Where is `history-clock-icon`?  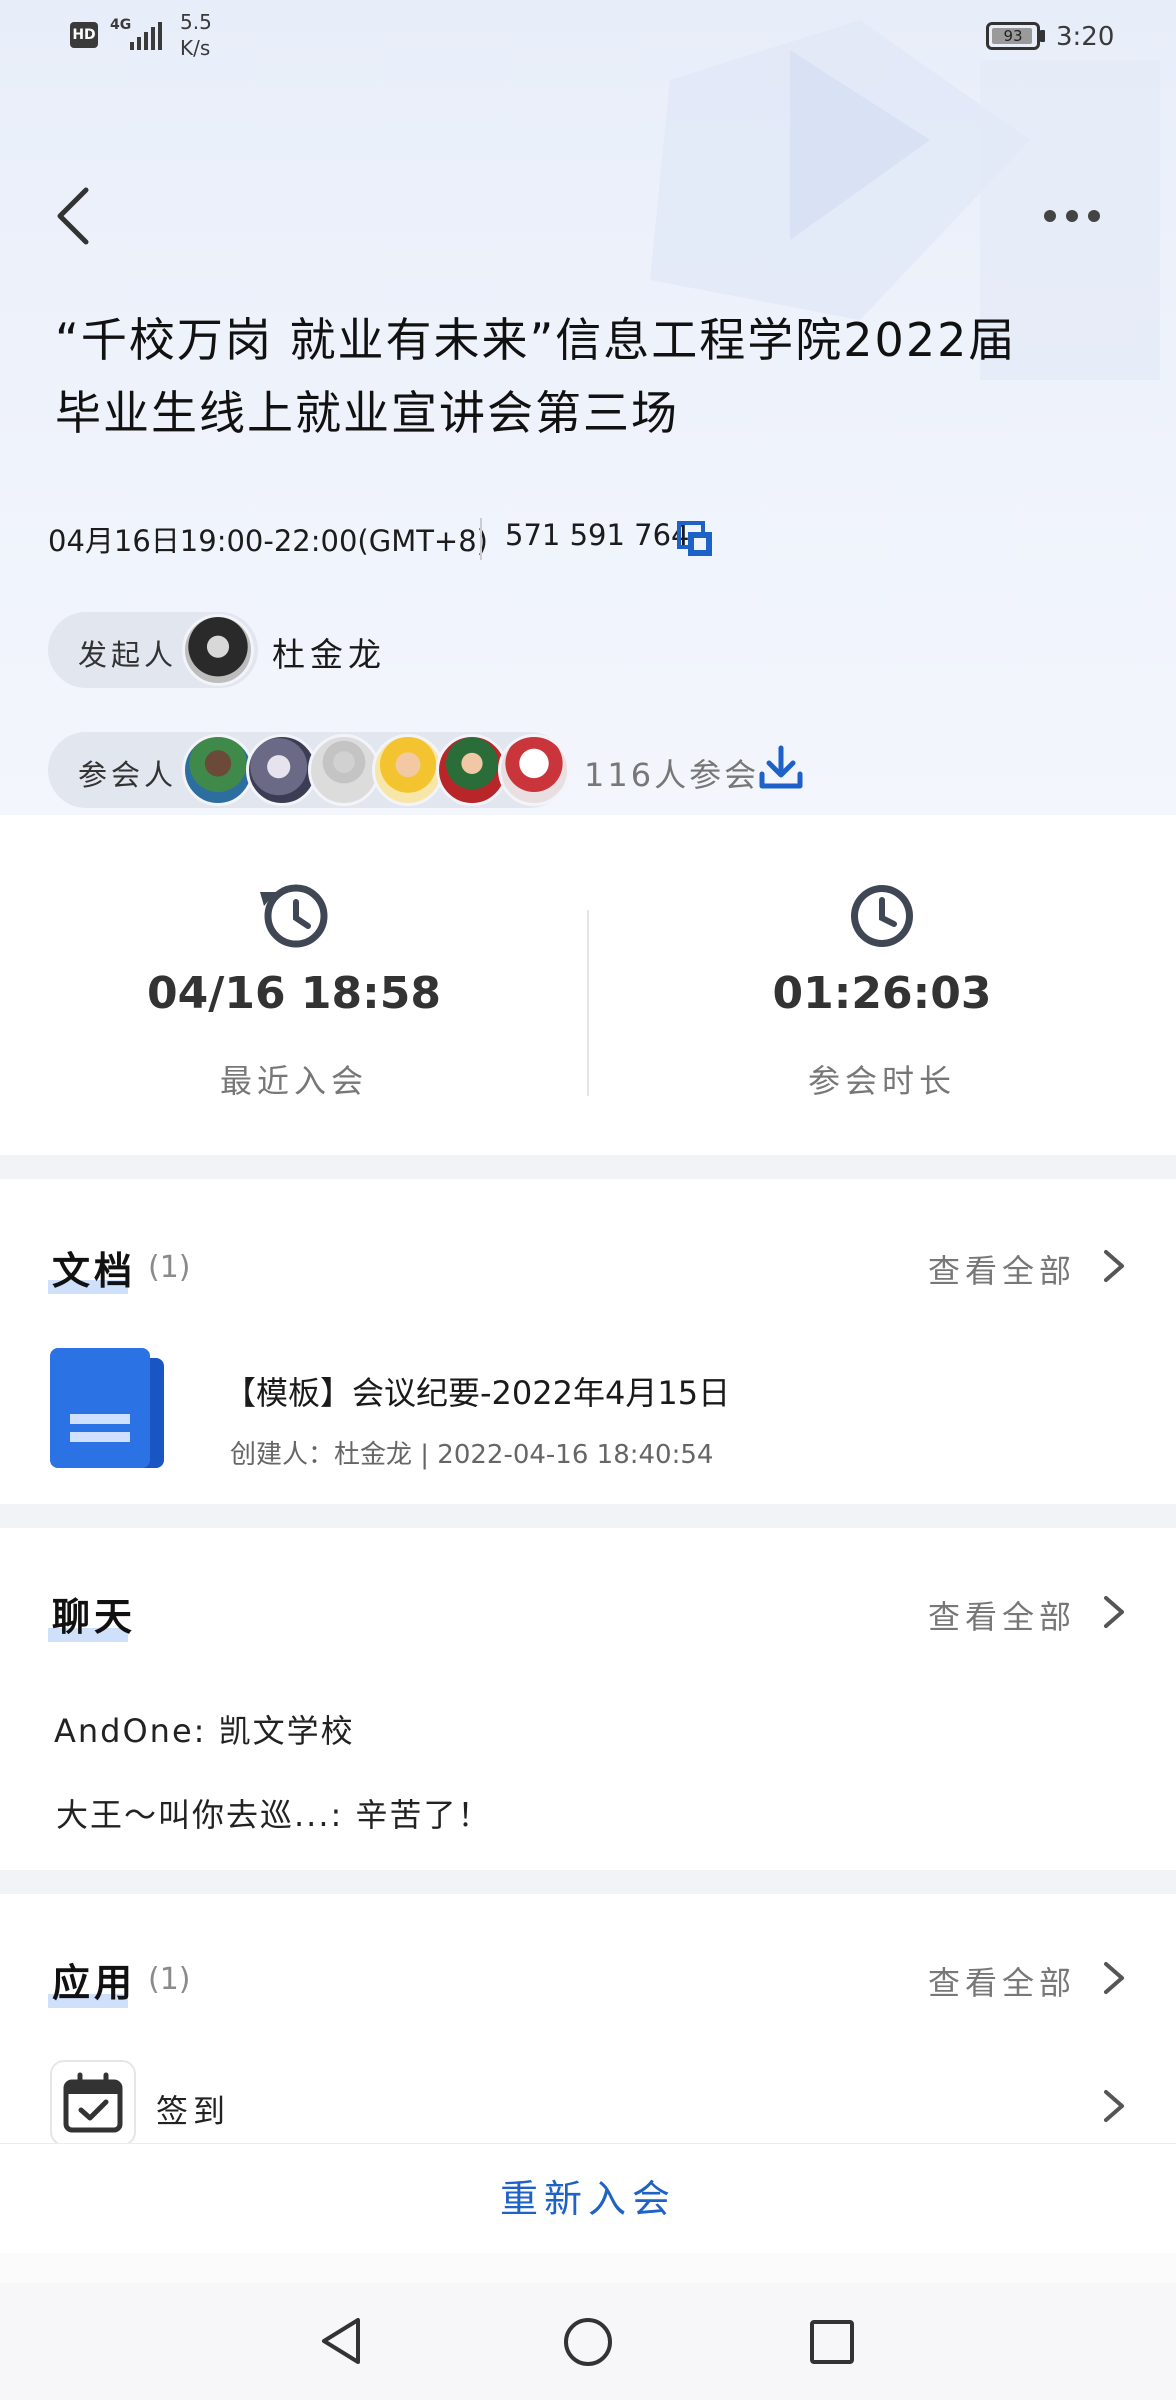
history-clock-icon is located at coordinates (294, 916).